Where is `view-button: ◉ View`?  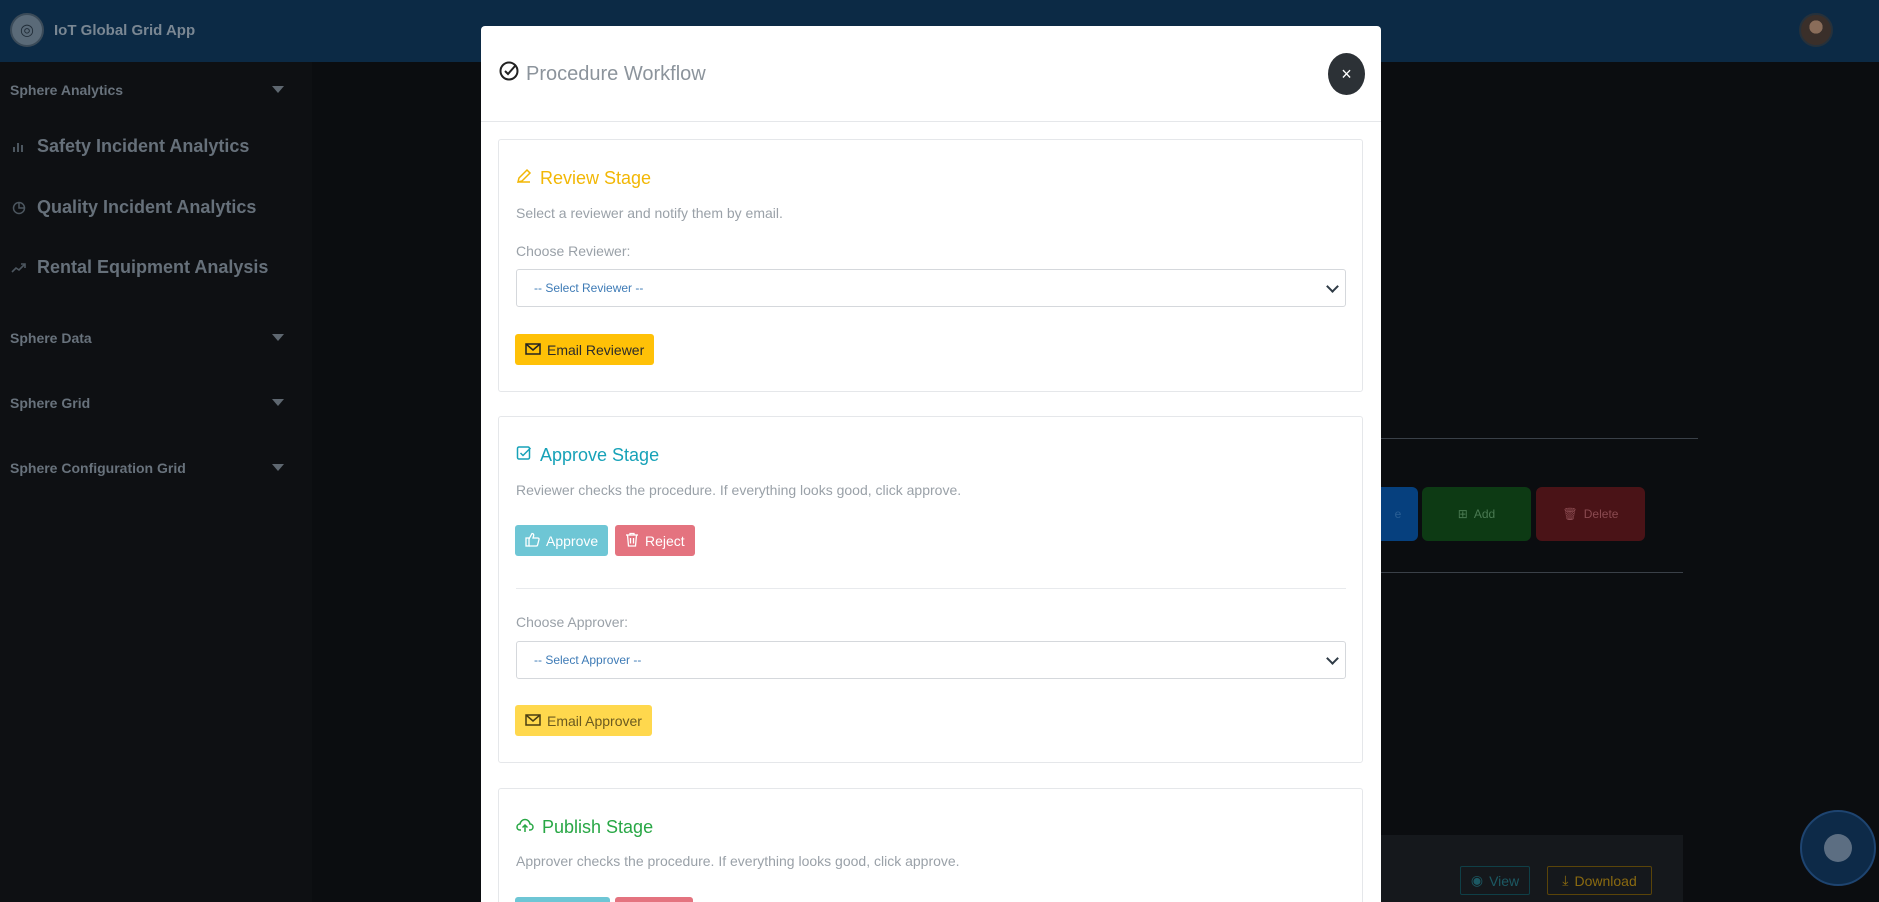
view-button: ◉ View is located at coordinates (1495, 880).